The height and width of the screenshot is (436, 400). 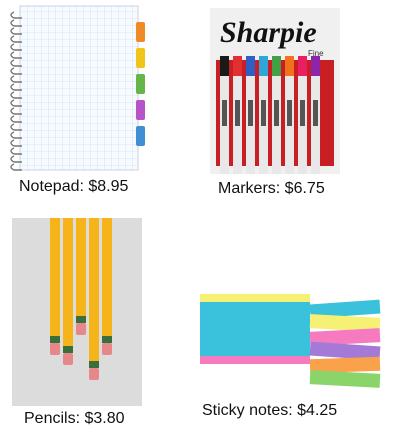 What do you see at coordinates (81, 88) in the screenshot?
I see `notepad-image` at bounding box center [81, 88].